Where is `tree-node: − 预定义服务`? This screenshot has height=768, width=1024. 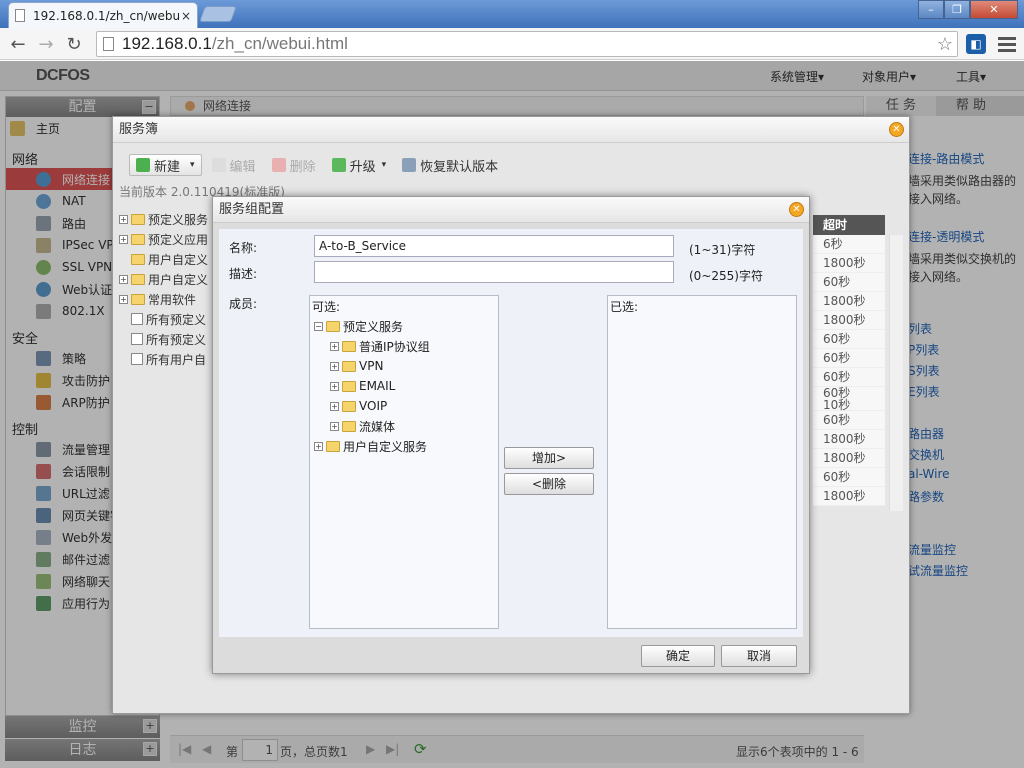
tree-node: − 预定义服务 is located at coordinates (358, 326).